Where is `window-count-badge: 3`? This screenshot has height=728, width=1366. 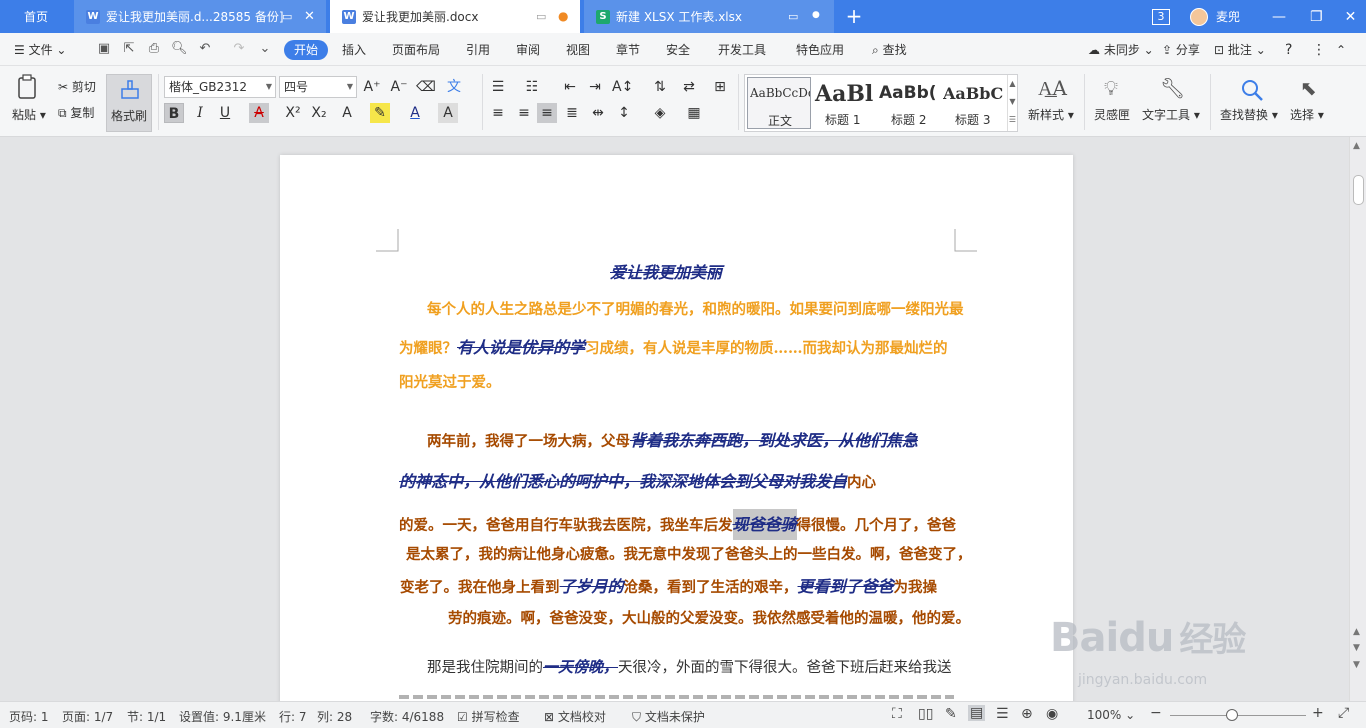
window-count-badge: 3 is located at coordinates (1161, 16).